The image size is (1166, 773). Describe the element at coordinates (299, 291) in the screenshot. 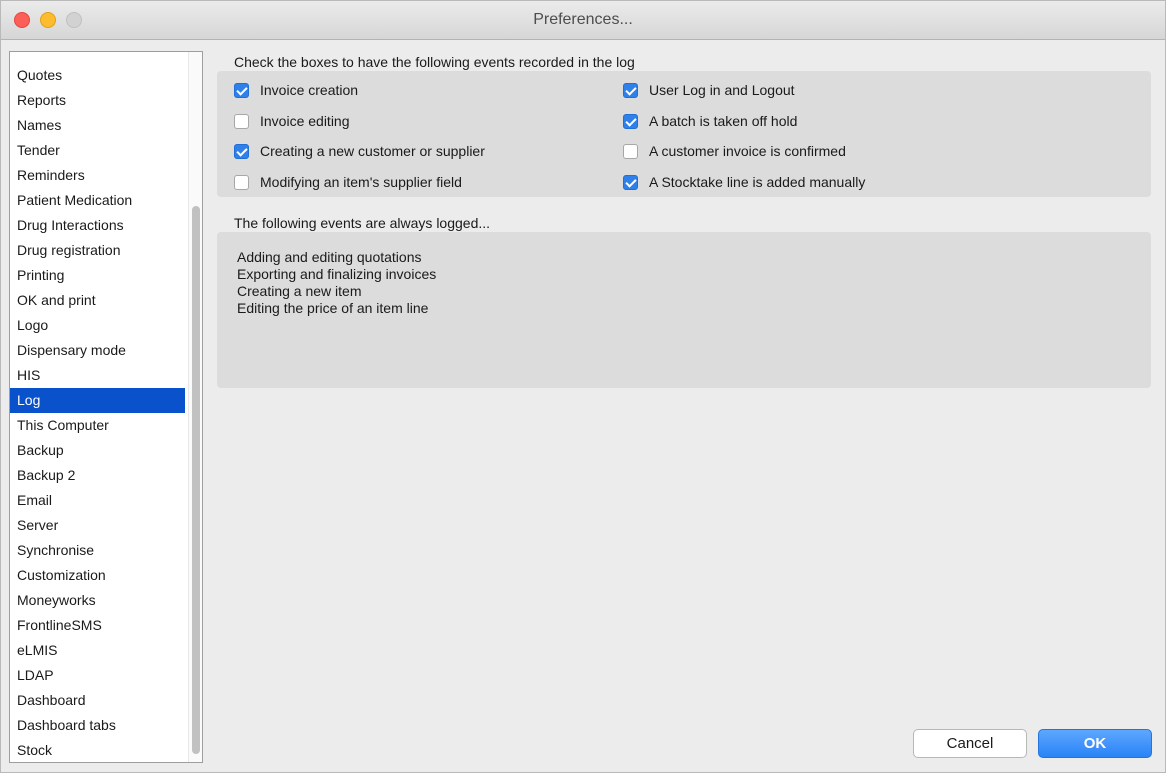

I see `always-logged-item: Creating a new item` at that location.